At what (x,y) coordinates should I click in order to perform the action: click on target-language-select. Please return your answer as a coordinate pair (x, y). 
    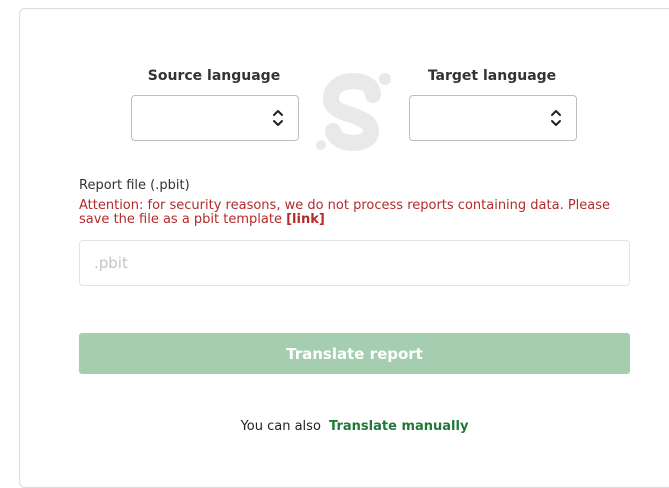
    Looking at the image, I should click on (493, 118).